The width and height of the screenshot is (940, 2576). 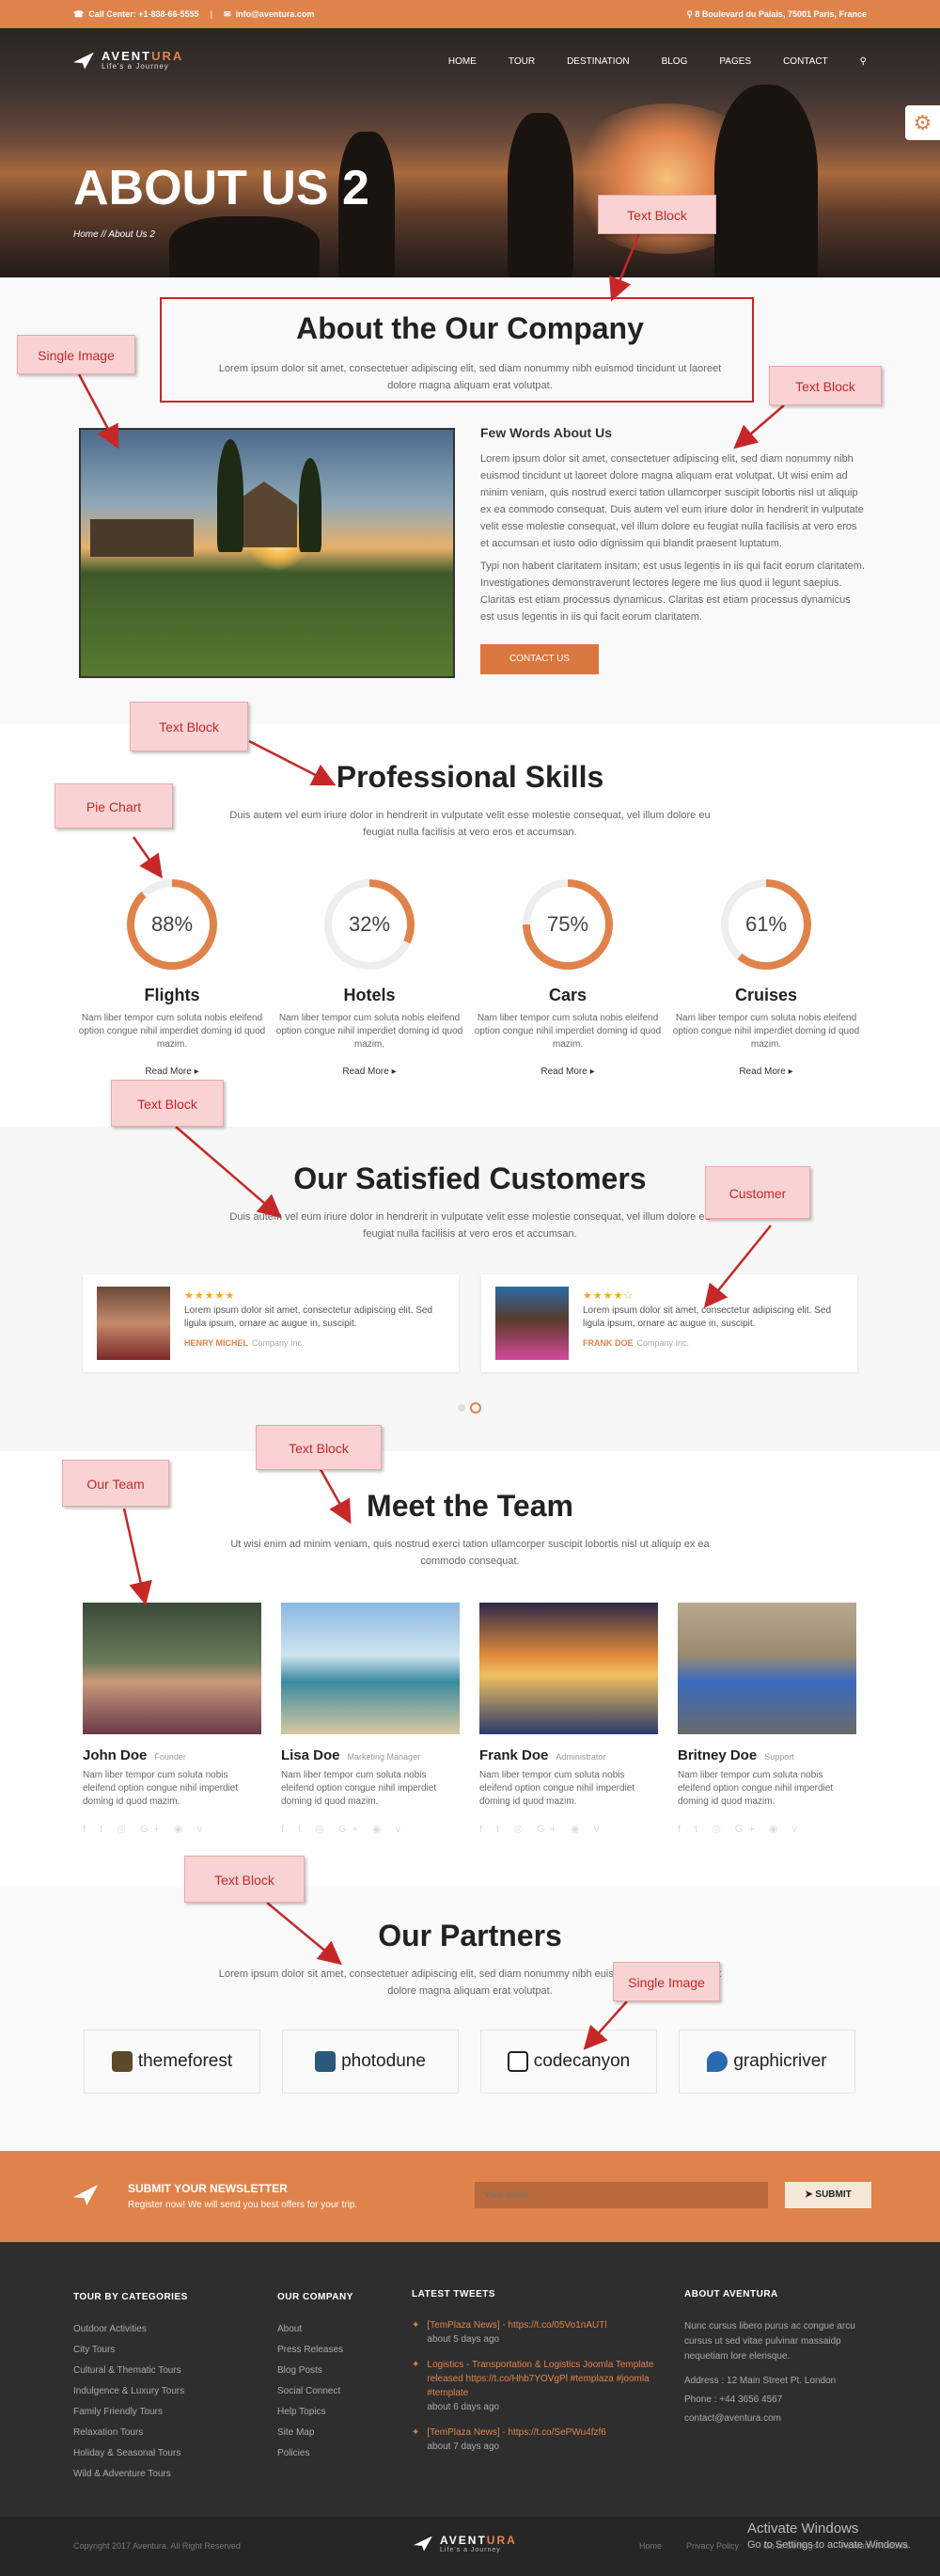 What do you see at coordinates (115, 1483) in the screenshot?
I see `annotation-callout: Our Team` at bounding box center [115, 1483].